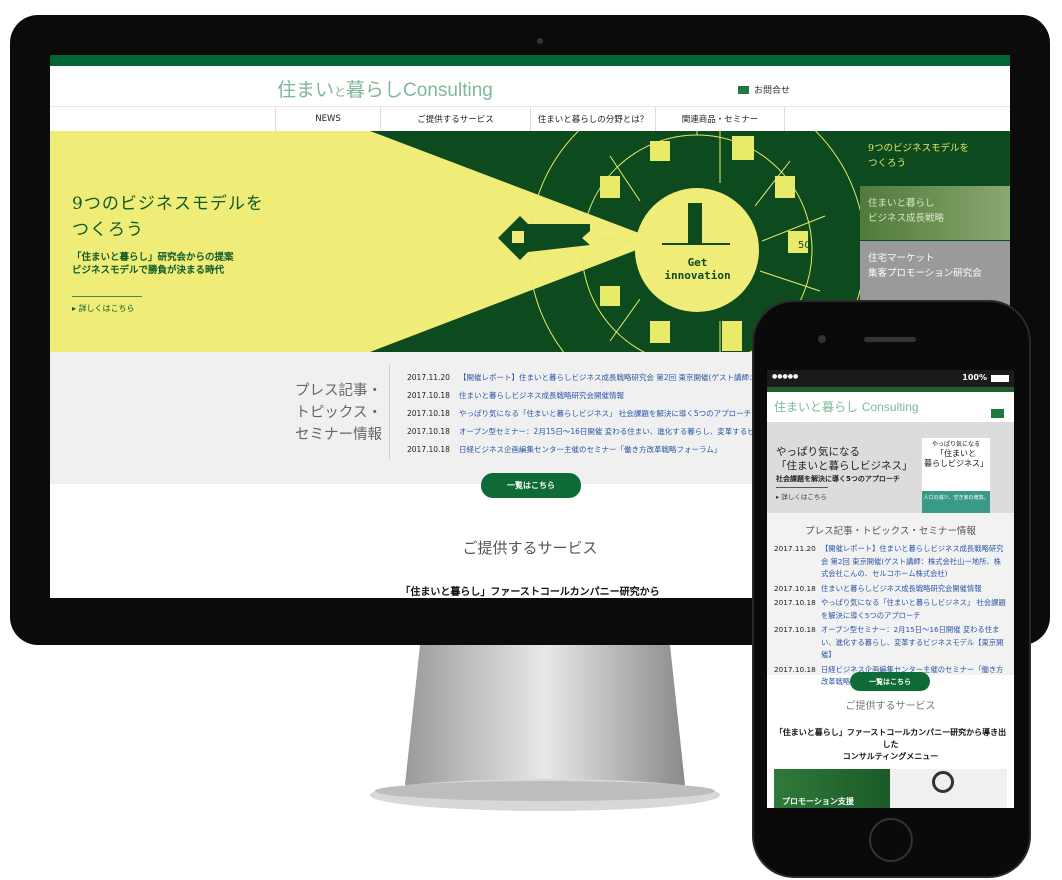  I want to click on nav-services: ご提供するサービス, so click(455, 119).